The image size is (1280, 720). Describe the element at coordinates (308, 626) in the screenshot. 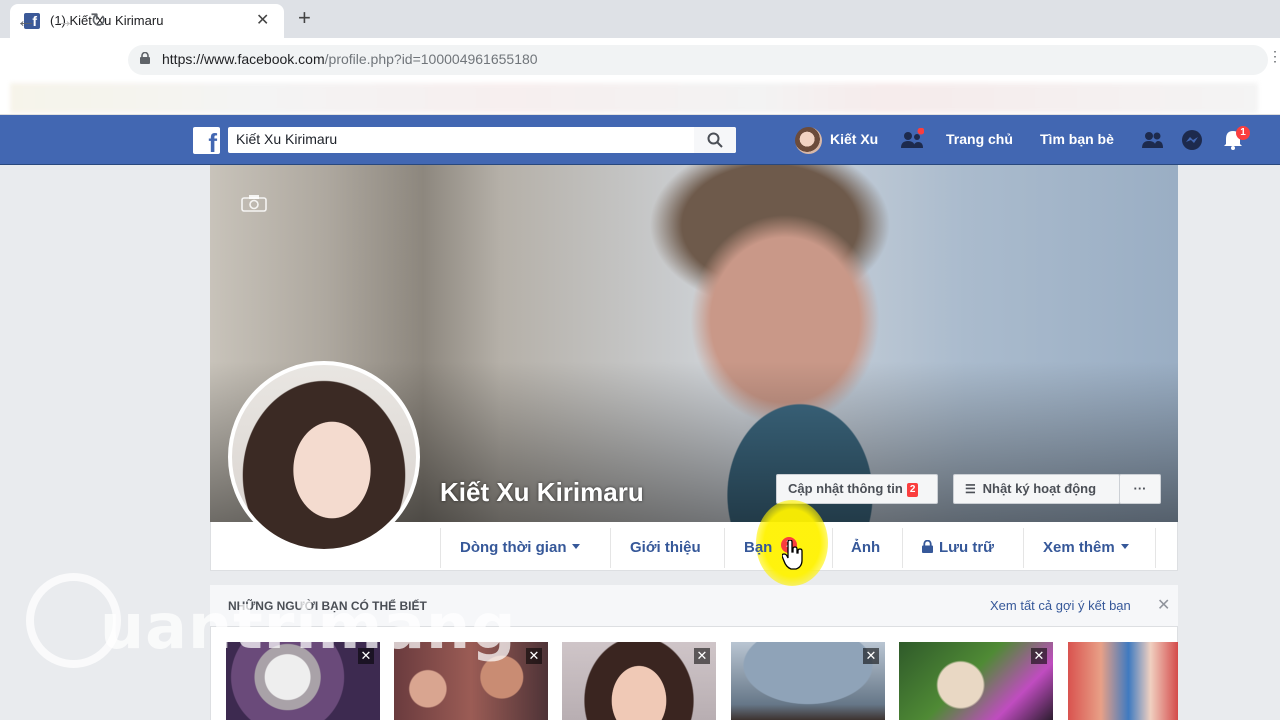

I see `watermark-text: uantrimang` at that location.